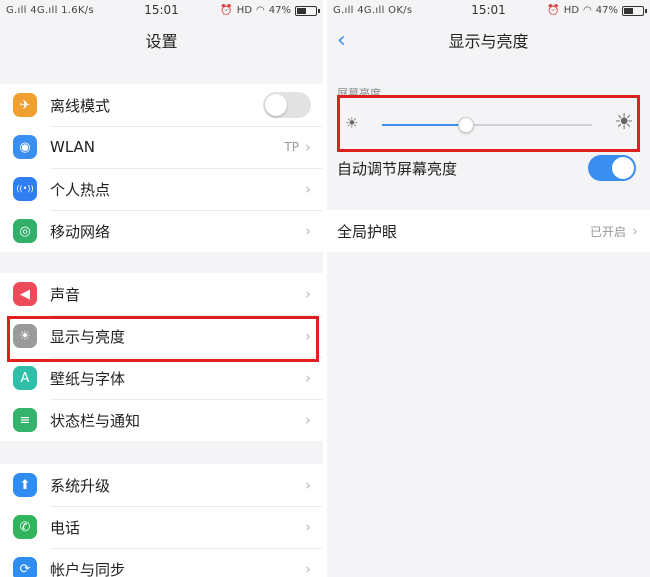  Describe the element at coordinates (80, 189) in the screenshot. I see `settings-item-label: 个人热点` at that location.